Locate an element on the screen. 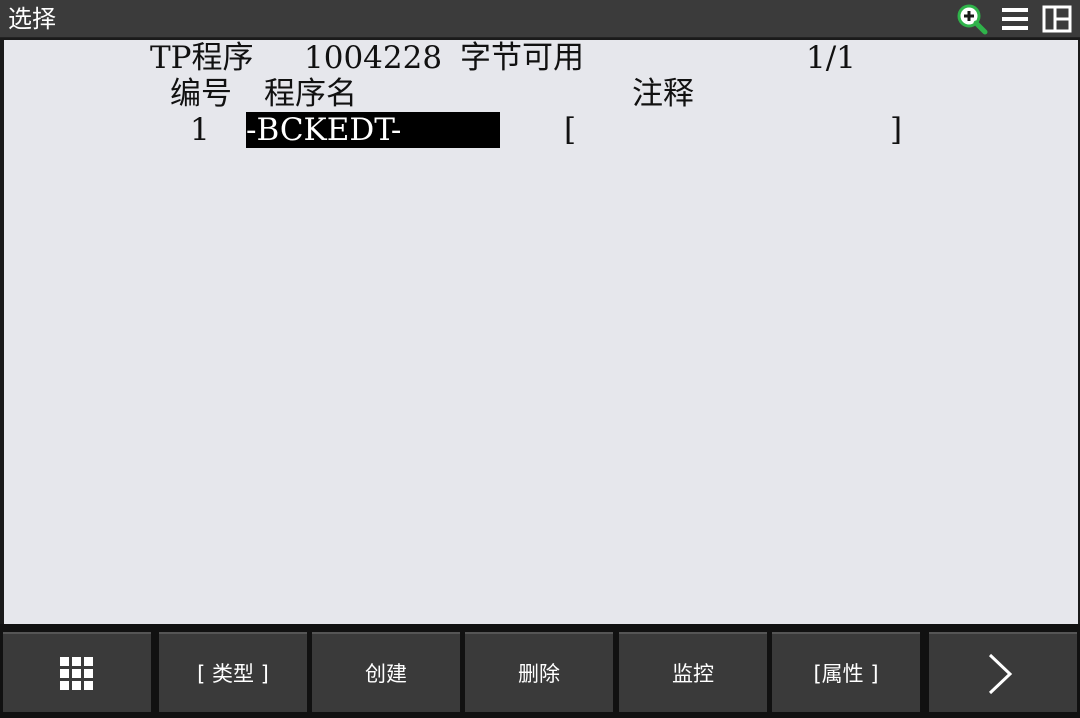 The height and width of the screenshot is (718, 1080). bytes-available-label: 字节可用 is located at coordinates (522, 58).